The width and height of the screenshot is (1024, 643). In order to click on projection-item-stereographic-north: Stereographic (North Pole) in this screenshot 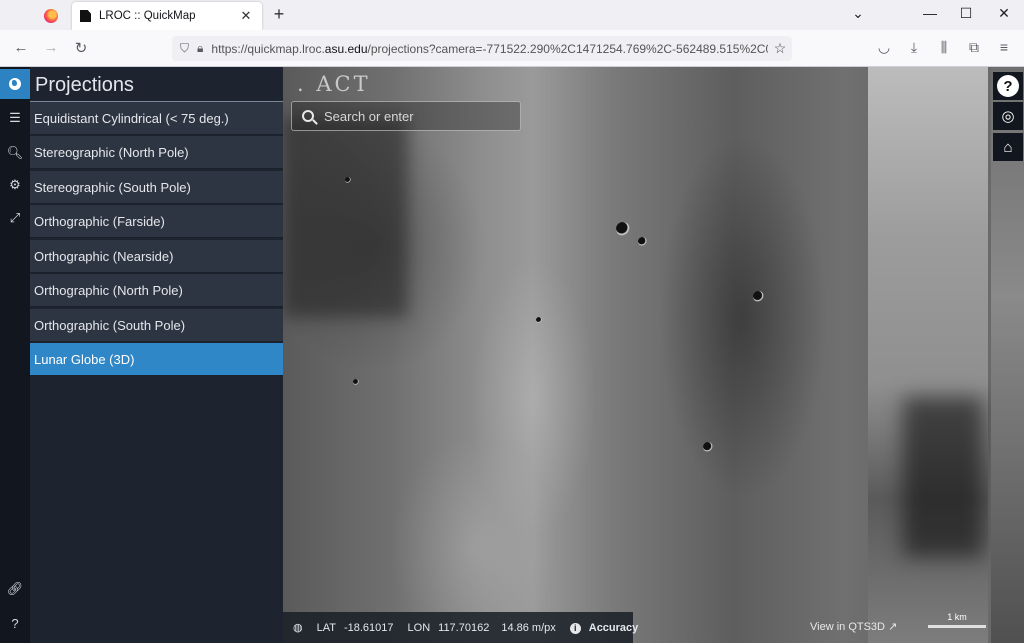, I will do `click(156, 152)`.